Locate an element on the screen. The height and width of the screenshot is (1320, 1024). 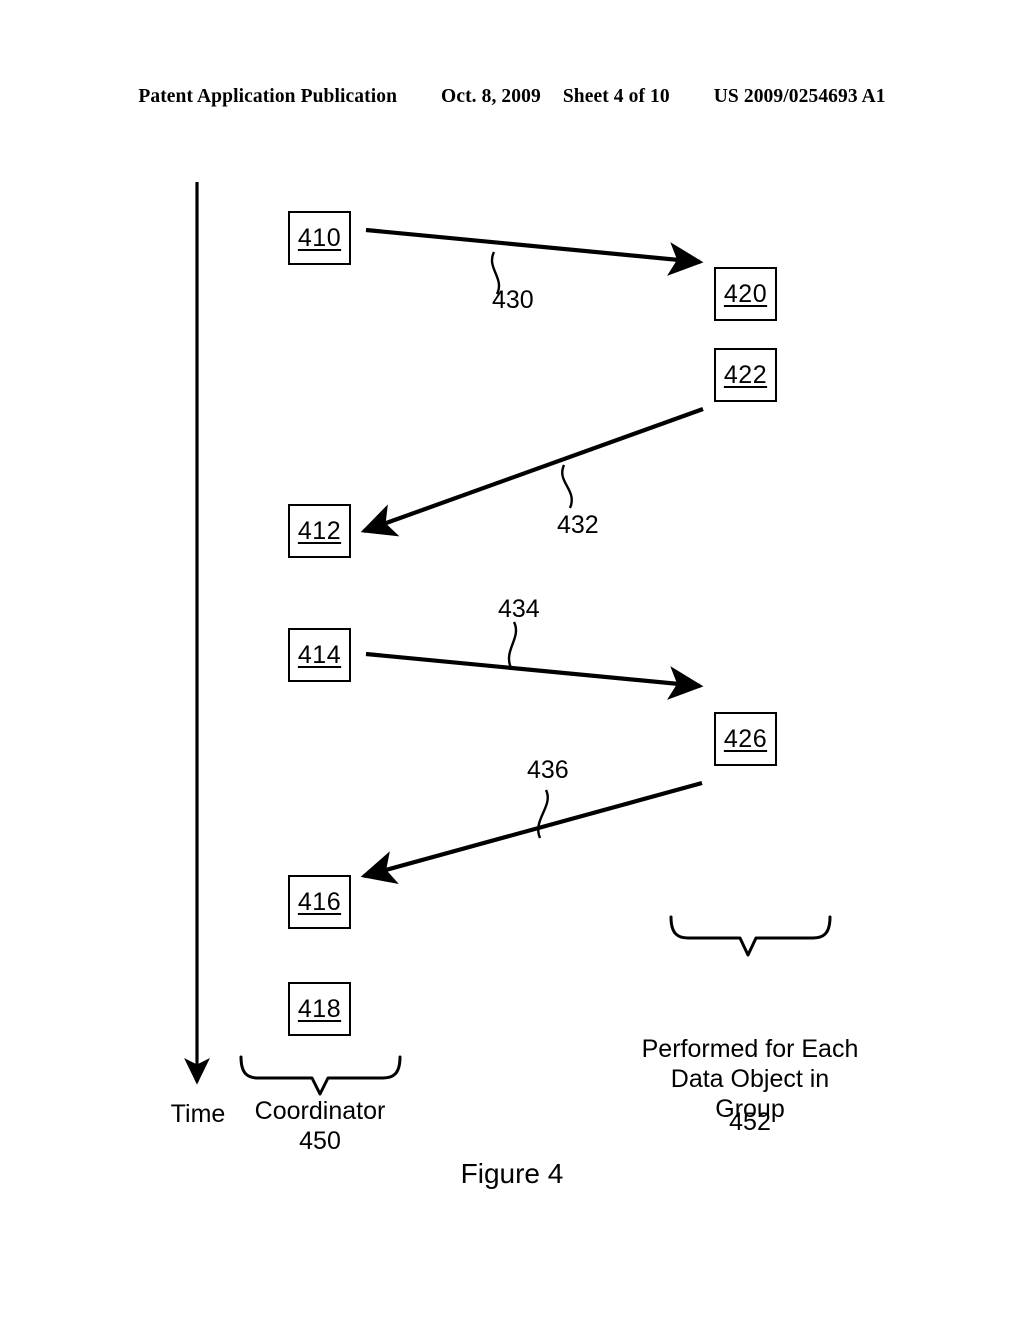
message-ref-430: 430 is located at coordinates (513, 300).